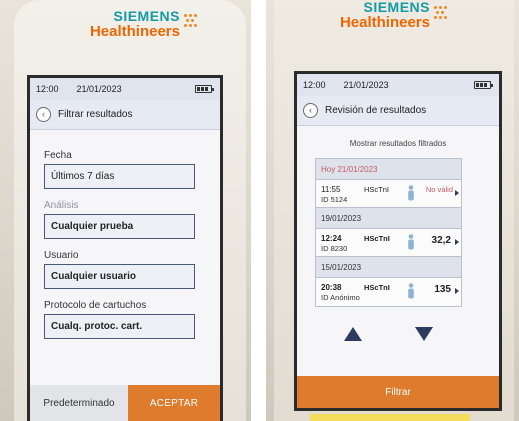  What do you see at coordinates (331, 189) in the screenshot?
I see `result-time: 11:55` at bounding box center [331, 189].